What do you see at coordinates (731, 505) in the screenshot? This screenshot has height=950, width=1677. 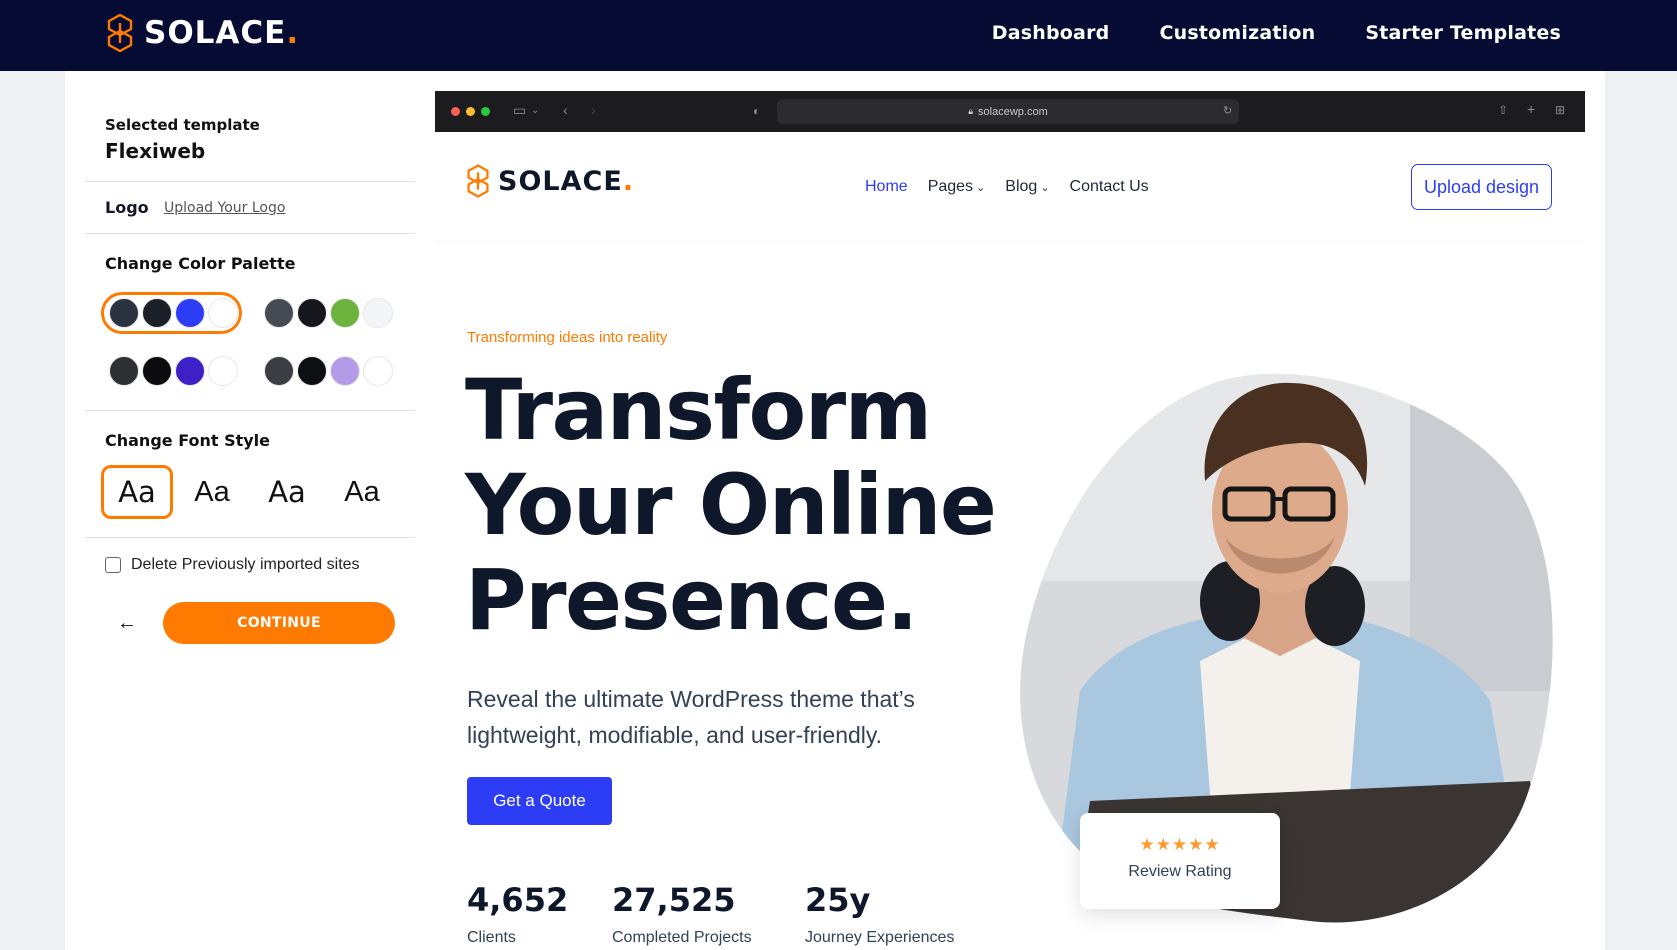 I see `hero-title: Transform Your Online Presence.` at bounding box center [731, 505].